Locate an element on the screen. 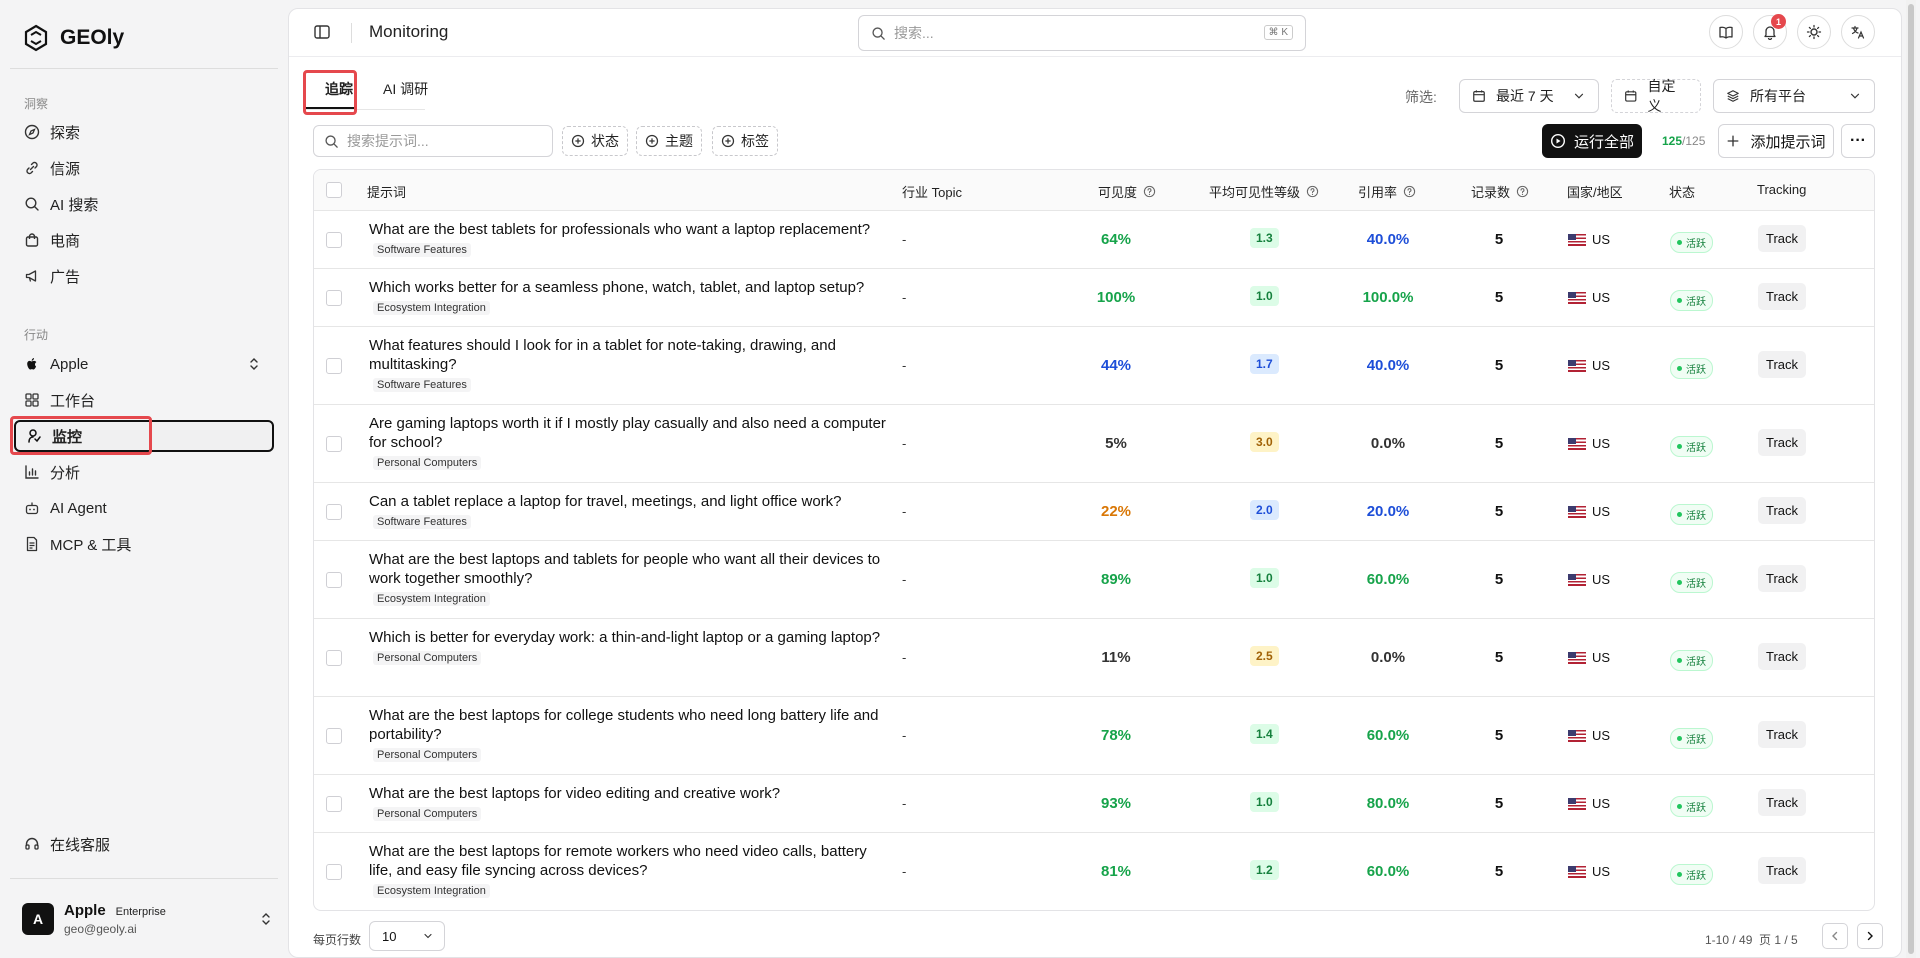  docs-button is located at coordinates (1726, 32).